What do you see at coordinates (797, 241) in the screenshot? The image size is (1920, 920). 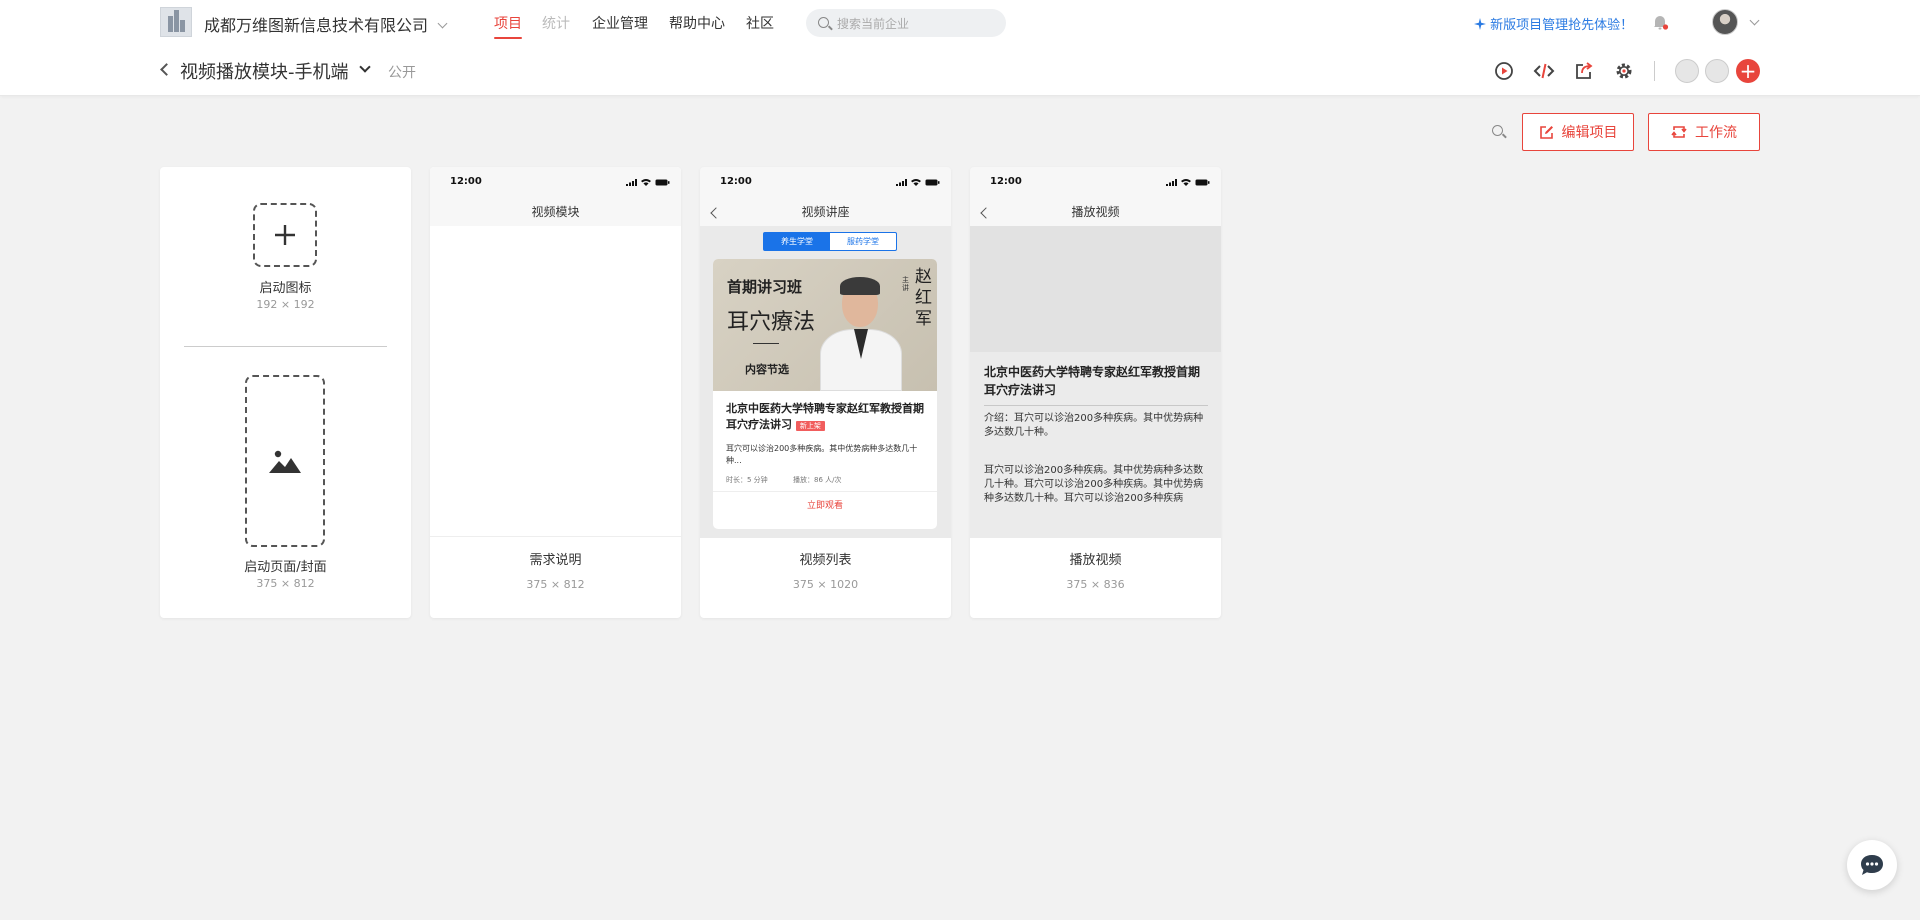 I see `tab-health: 养生学堂` at bounding box center [797, 241].